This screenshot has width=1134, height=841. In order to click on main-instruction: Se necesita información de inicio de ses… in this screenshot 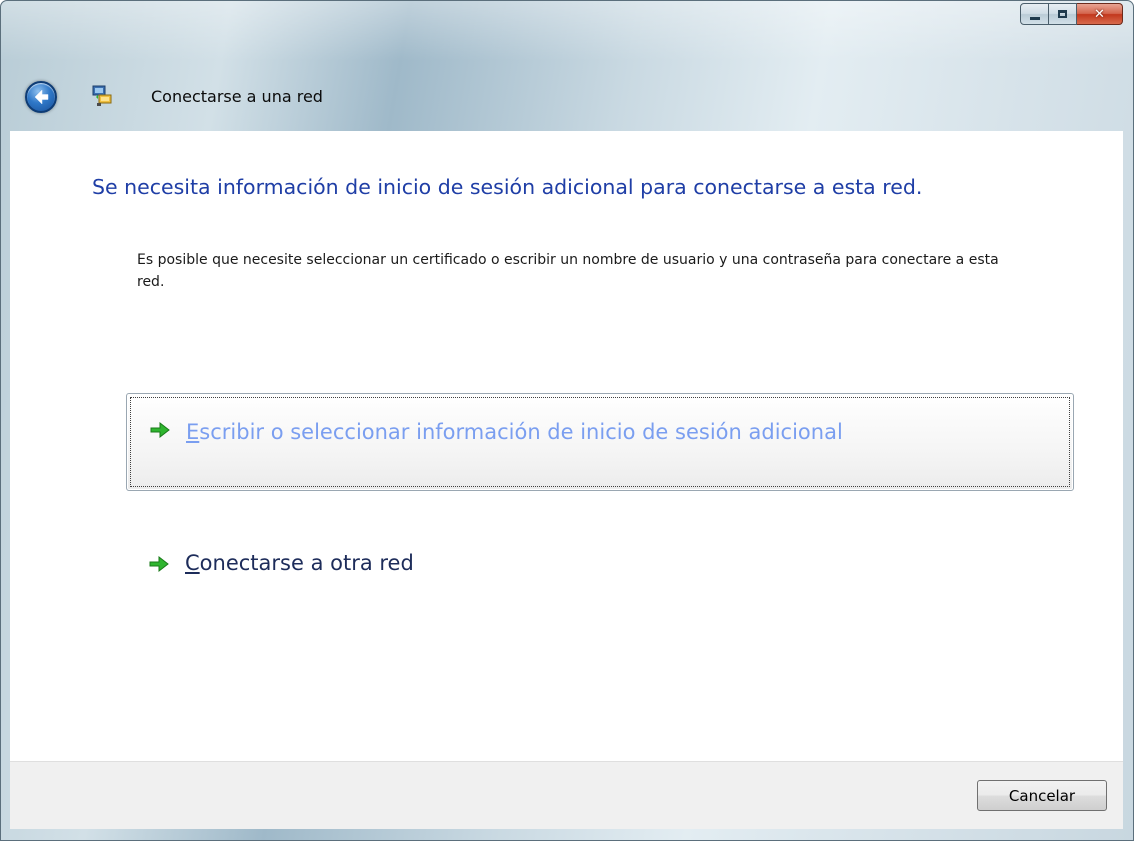, I will do `click(507, 187)`.